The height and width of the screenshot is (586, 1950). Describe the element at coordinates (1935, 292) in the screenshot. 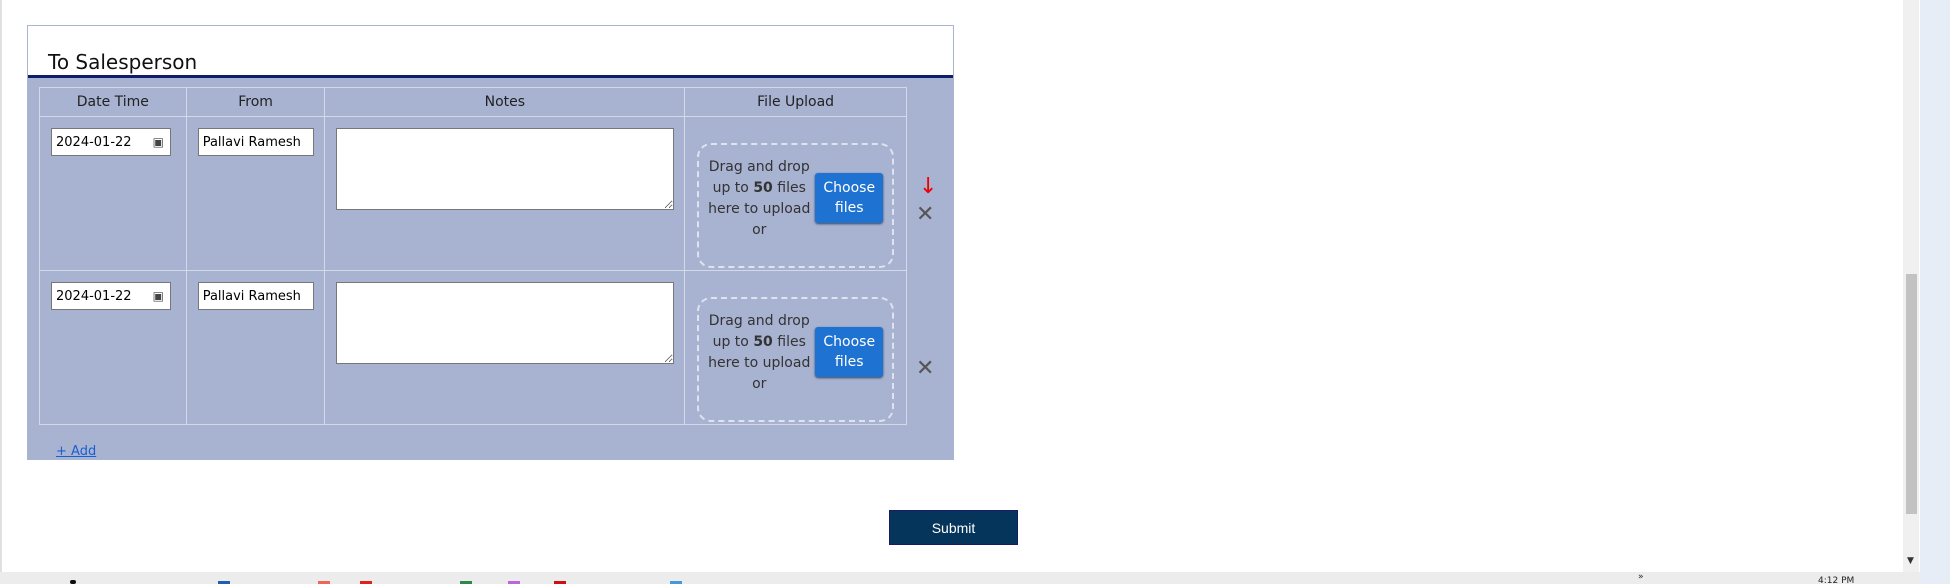

I see `side-strip` at that location.